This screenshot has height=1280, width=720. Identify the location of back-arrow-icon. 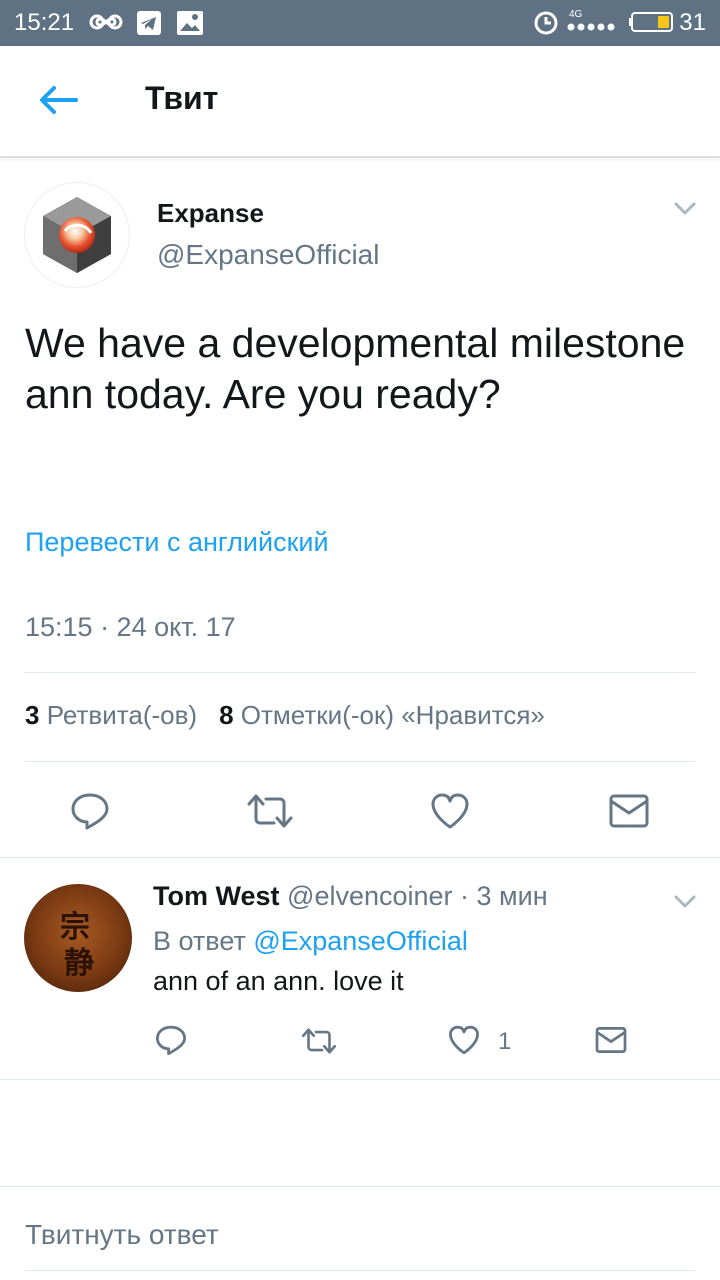
(58, 100).